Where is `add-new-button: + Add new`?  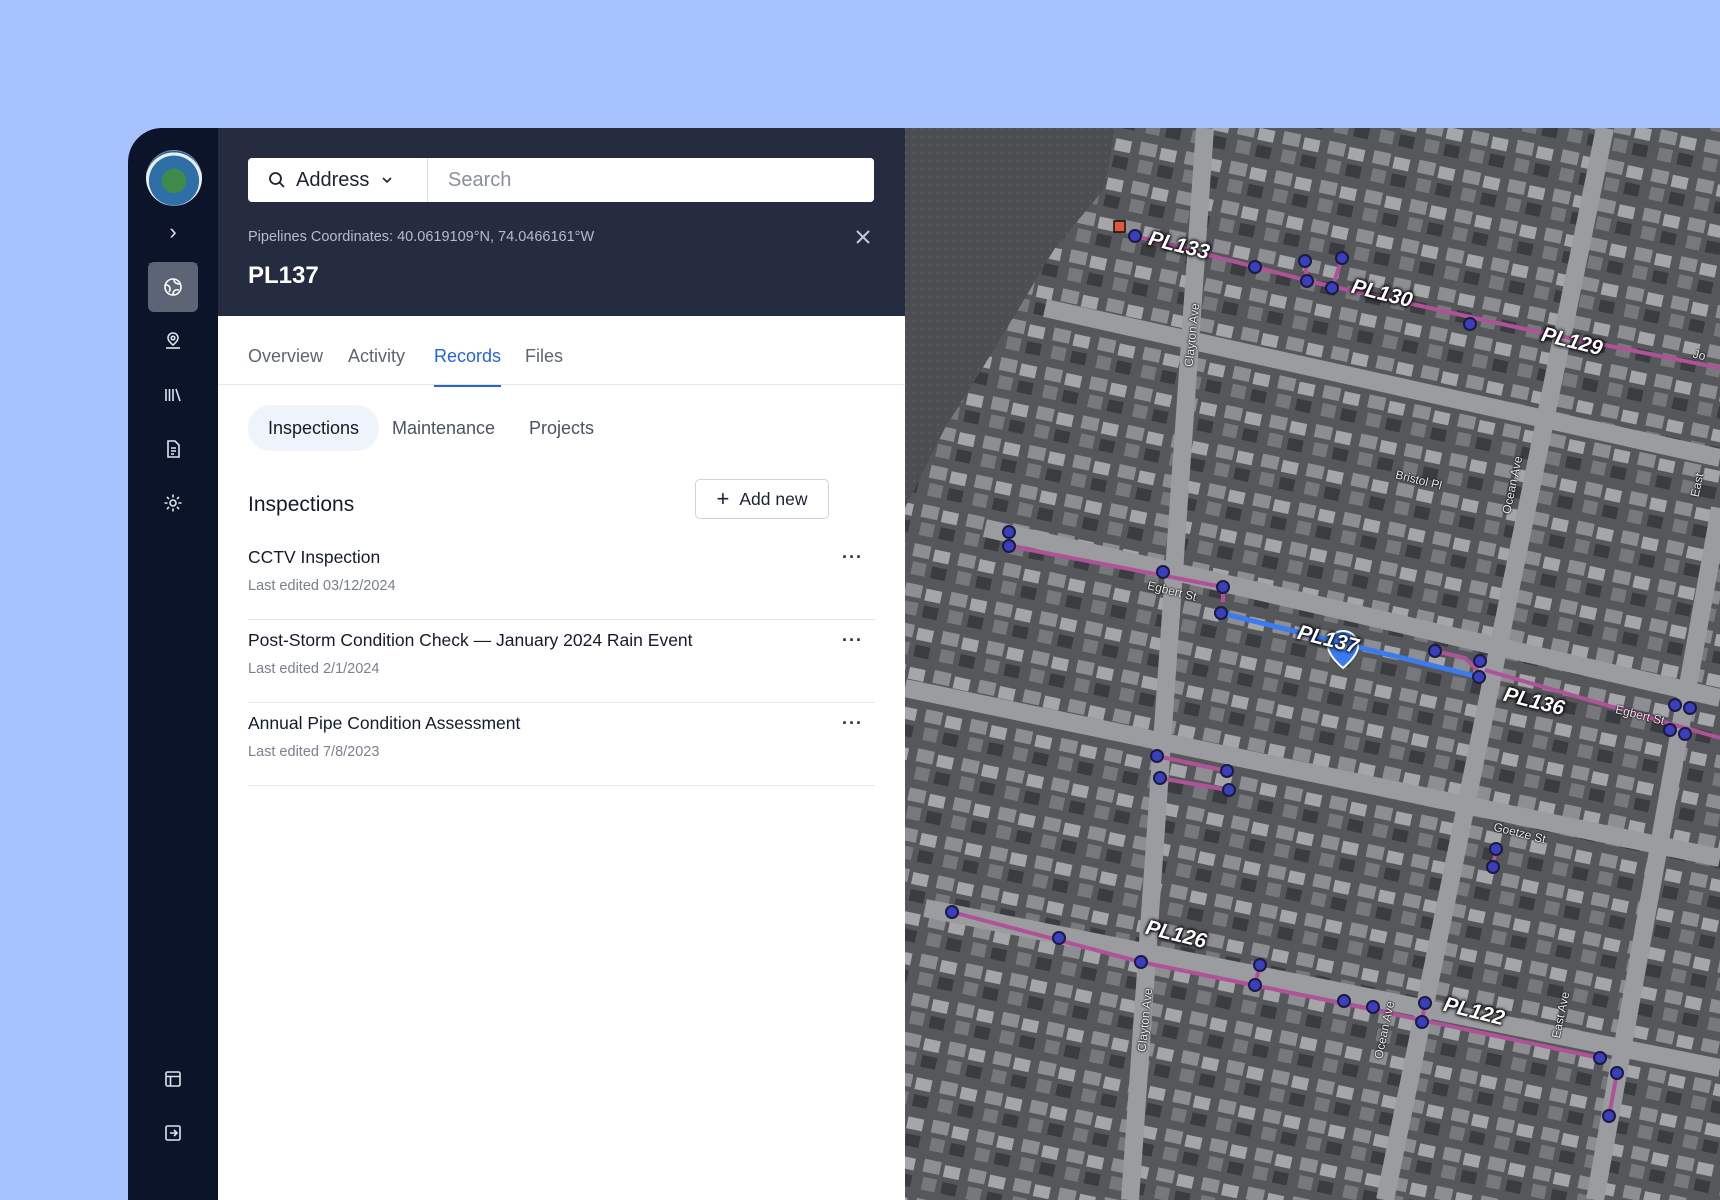
add-new-button: + Add new is located at coordinates (762, 499).